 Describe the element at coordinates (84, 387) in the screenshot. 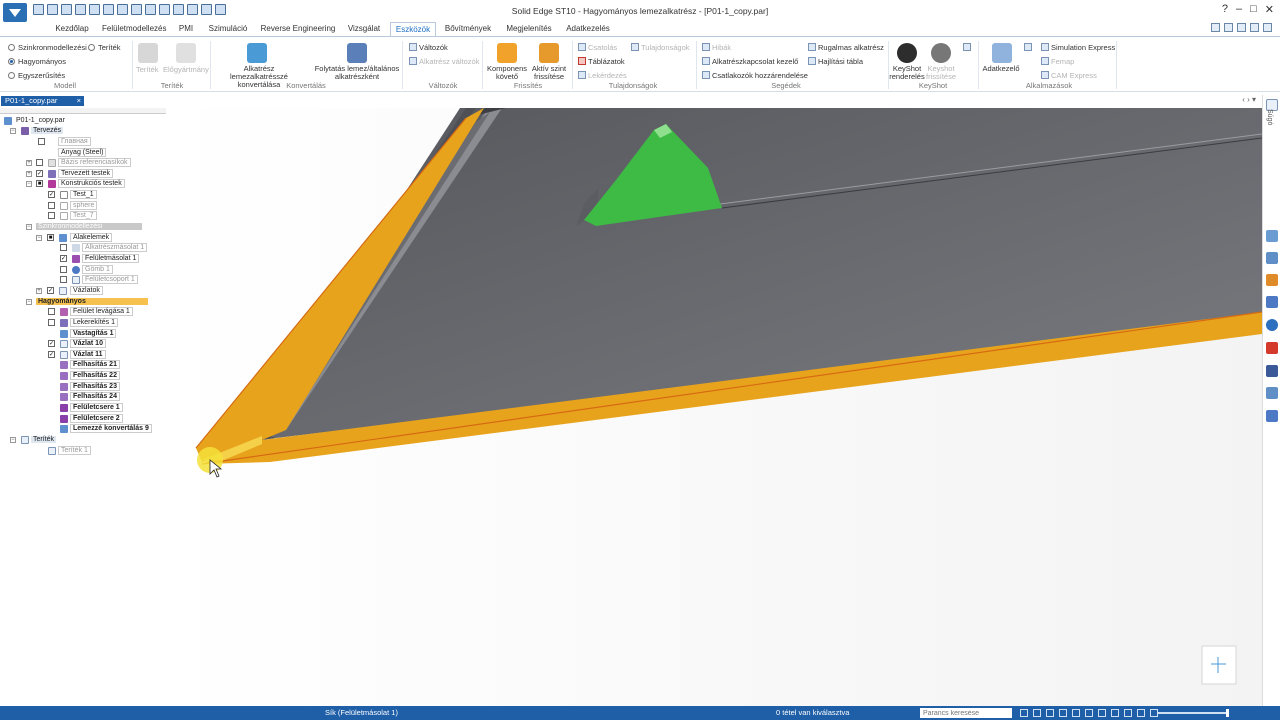

I see `tree-cut23: Felhasítás 23` at that location.